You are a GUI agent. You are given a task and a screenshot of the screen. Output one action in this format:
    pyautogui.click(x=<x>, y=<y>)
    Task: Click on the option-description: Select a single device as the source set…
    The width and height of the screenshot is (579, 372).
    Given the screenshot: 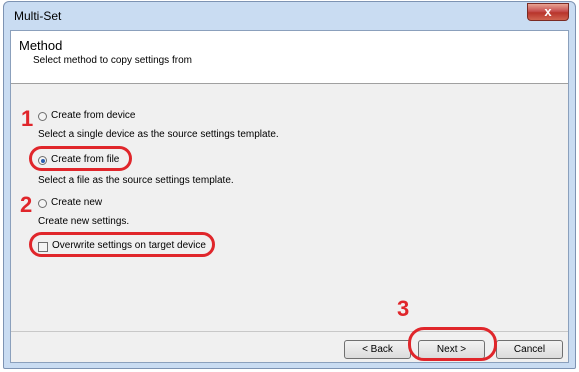 What is the action you would take?
    pyautogui.click(x=158, y=134)
    